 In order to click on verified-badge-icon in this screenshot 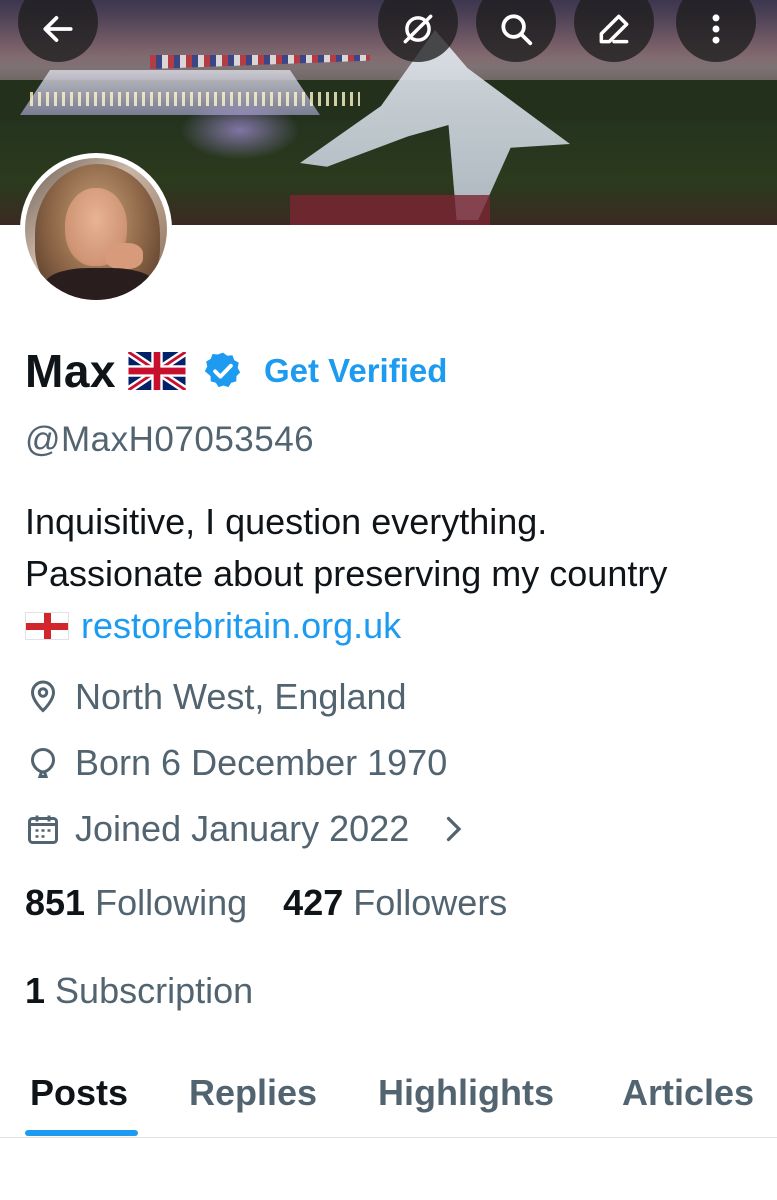, I will do `click(223, 371)`.